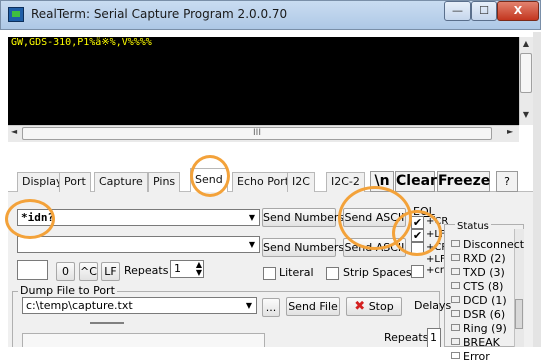 The image size is (541, 363). Describe the element at coordinates (484, 11) in the screenshot. I see `maximize-button: ☐` at that location.